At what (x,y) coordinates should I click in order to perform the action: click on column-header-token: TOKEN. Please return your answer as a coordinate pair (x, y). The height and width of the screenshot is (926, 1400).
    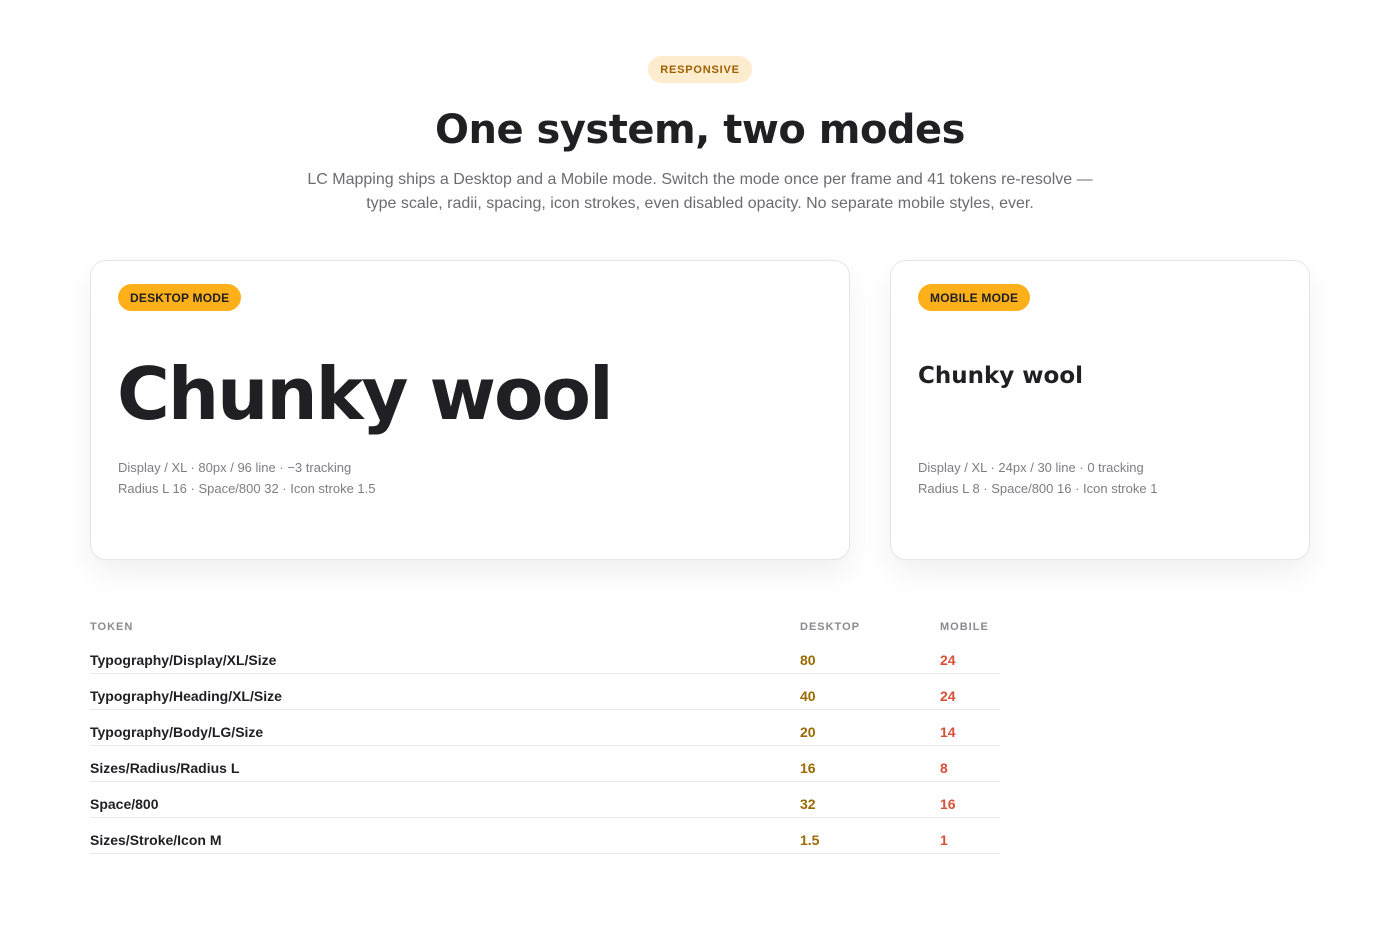
    Looking at the image, I should click on (112, 627).